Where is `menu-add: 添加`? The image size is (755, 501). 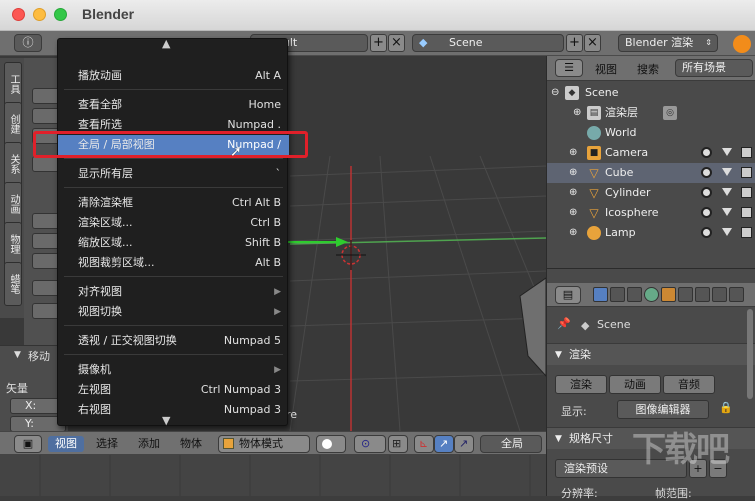
menu-add: 添加 is located at coordinates (149, 444).